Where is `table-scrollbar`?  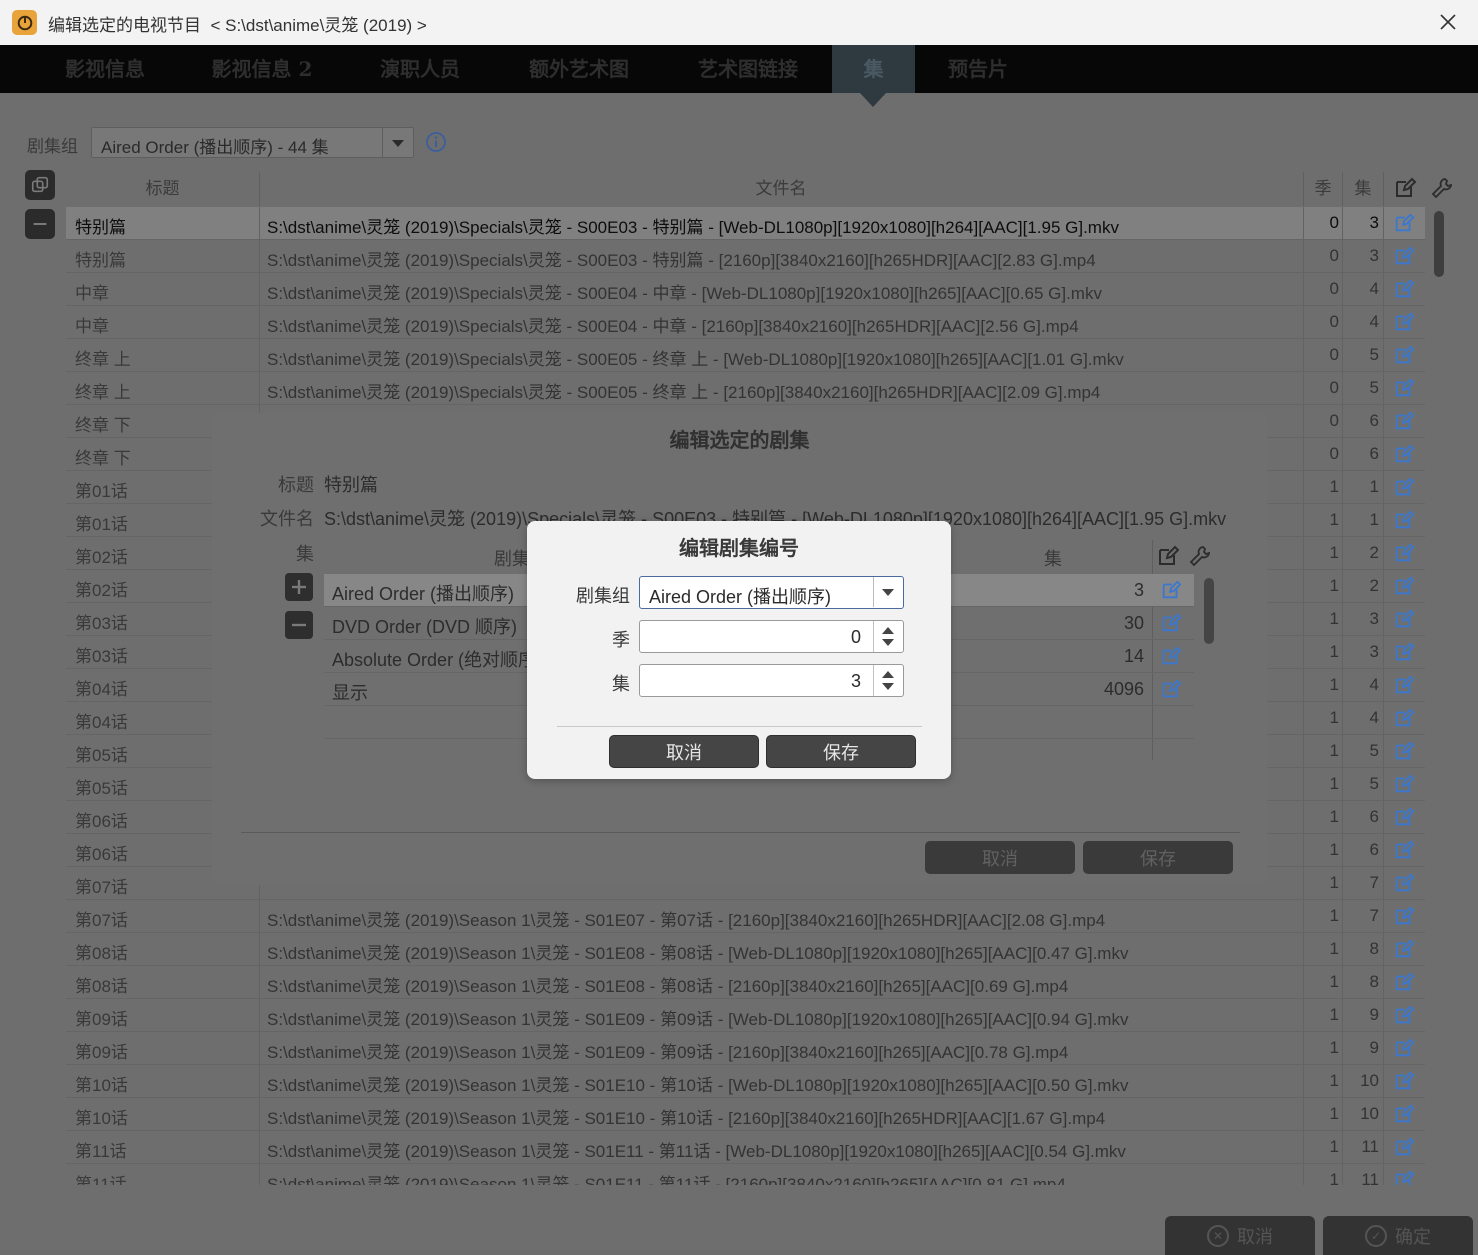 table-scrollbar is located at coordinates (1439, 244).